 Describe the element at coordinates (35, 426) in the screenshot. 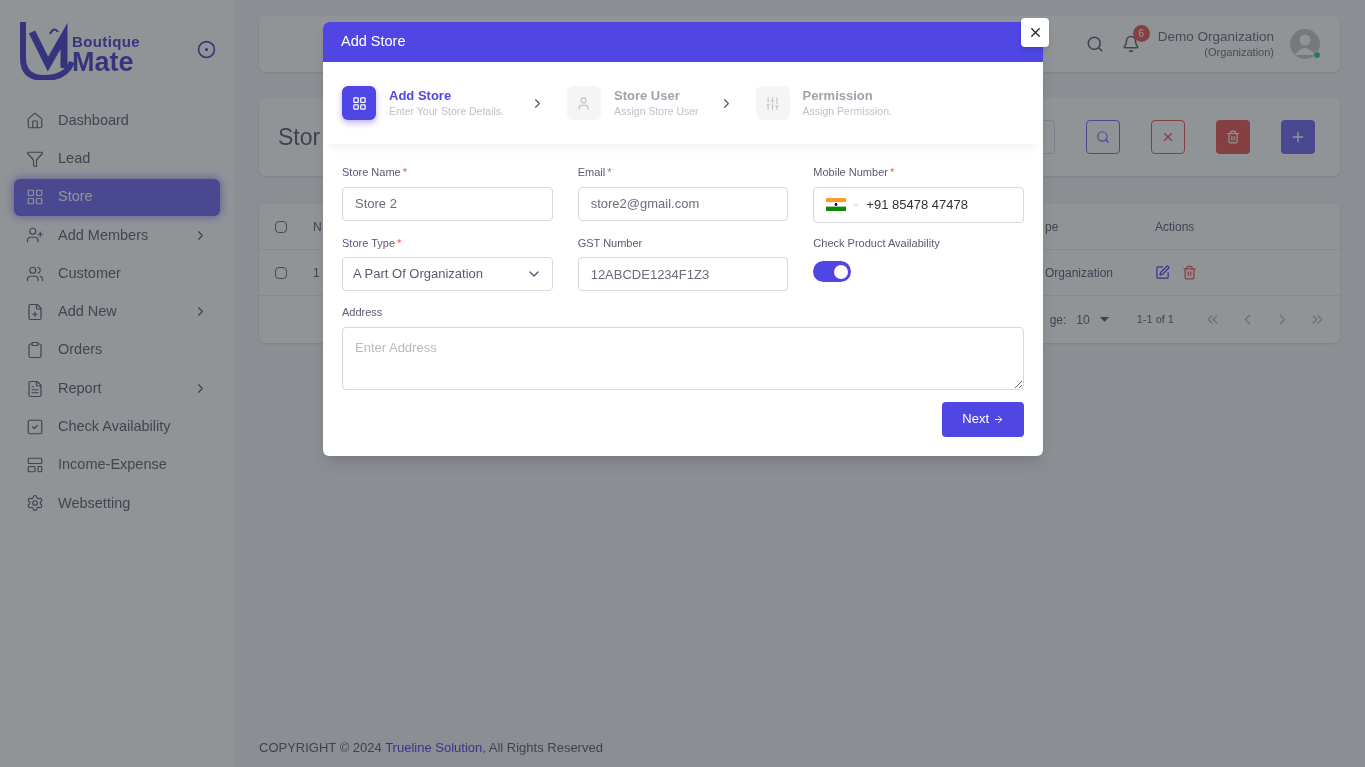

I see `checkbox-icon` at that location.